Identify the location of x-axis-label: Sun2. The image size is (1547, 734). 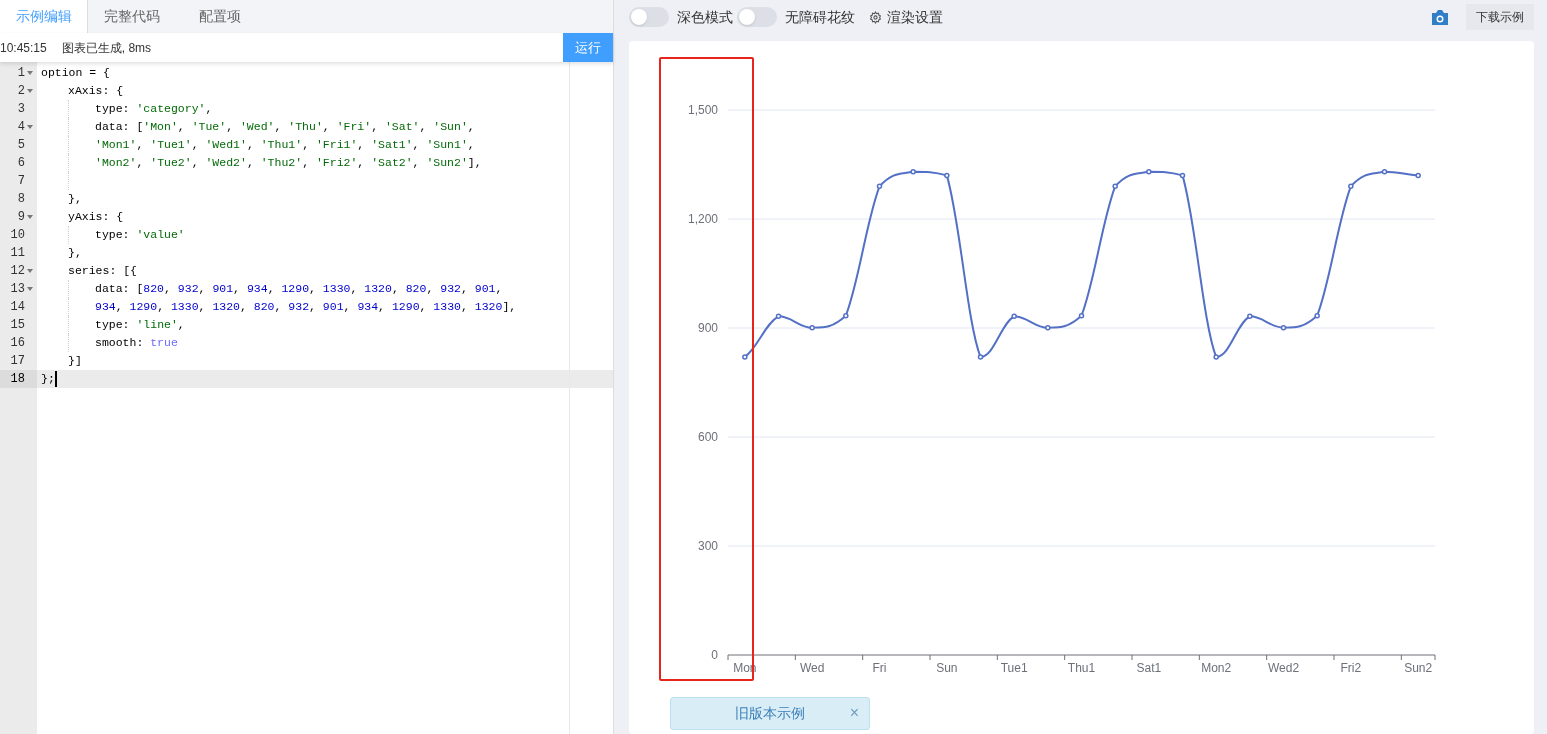
(1418, 668).